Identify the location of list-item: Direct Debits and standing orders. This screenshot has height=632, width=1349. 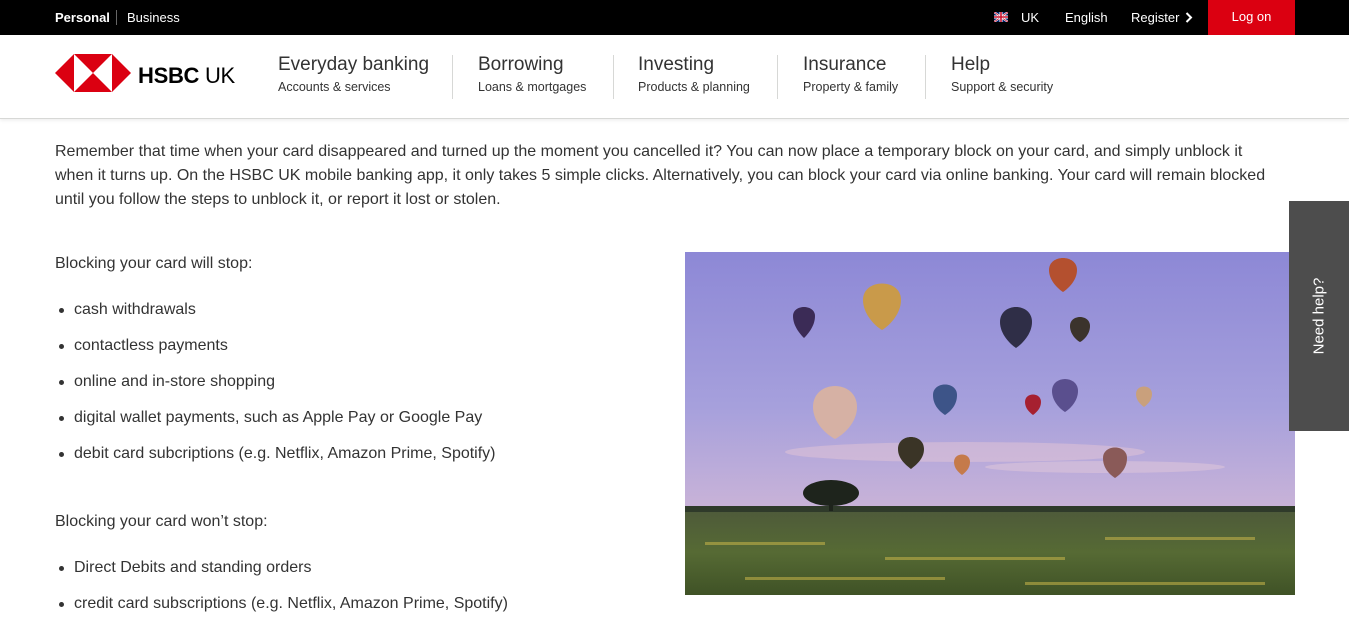
(281, 576).